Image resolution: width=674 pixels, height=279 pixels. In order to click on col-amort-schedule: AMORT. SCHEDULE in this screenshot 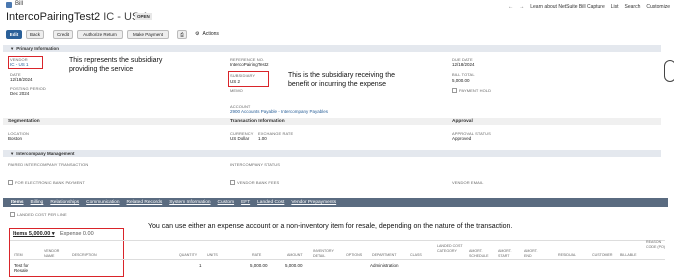, I will do `click(479, 253)`.